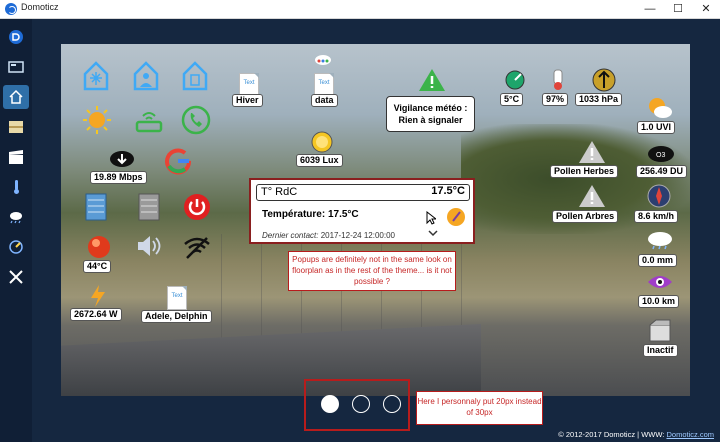 Image resolution: width=720 pixels, height=442 pixels. What do you see at coordinates (433, 233) in the screenshot?
I see `chevron-down-icon` at bounding box center [433, 233].